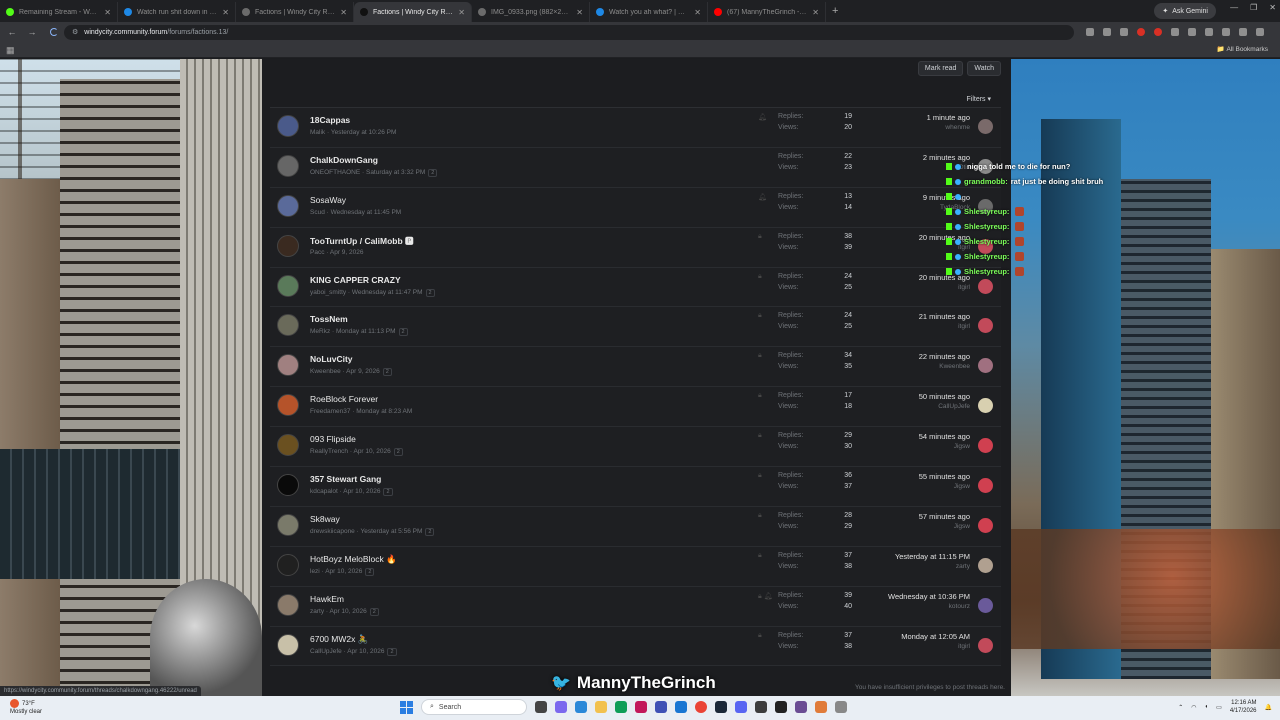  What do you see at coordinates (959, 606) in the screenshot?
I see `last-poster-link: kotourz` at bounding box center [959, 606].